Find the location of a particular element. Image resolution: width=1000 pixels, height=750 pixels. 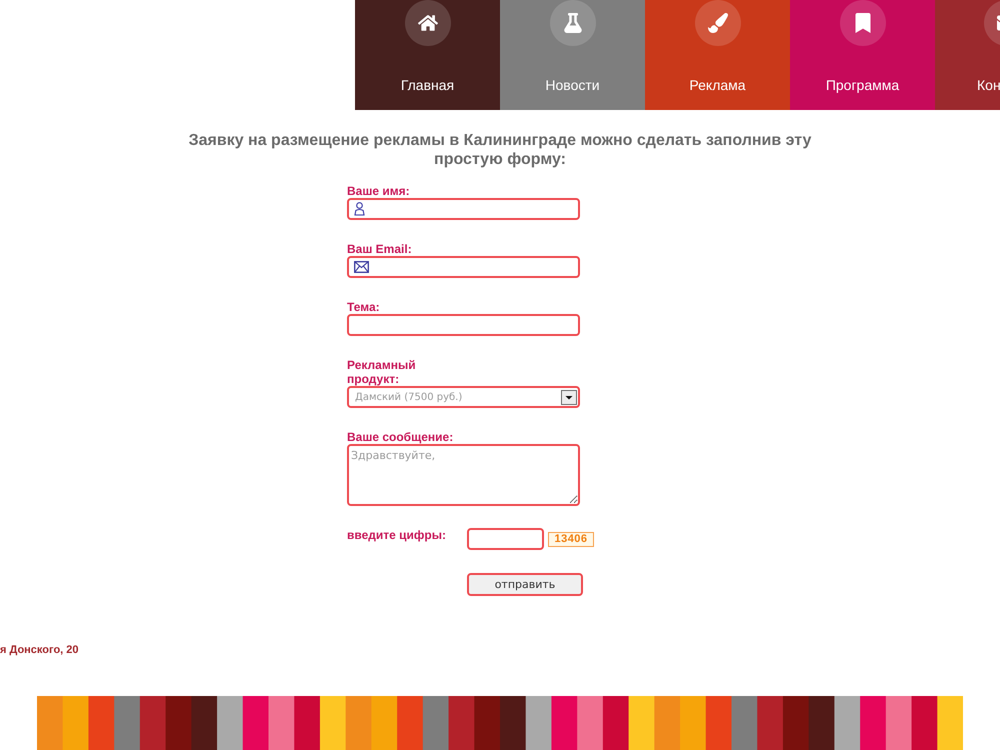

captcha-input is located at coordinates (505, 539).